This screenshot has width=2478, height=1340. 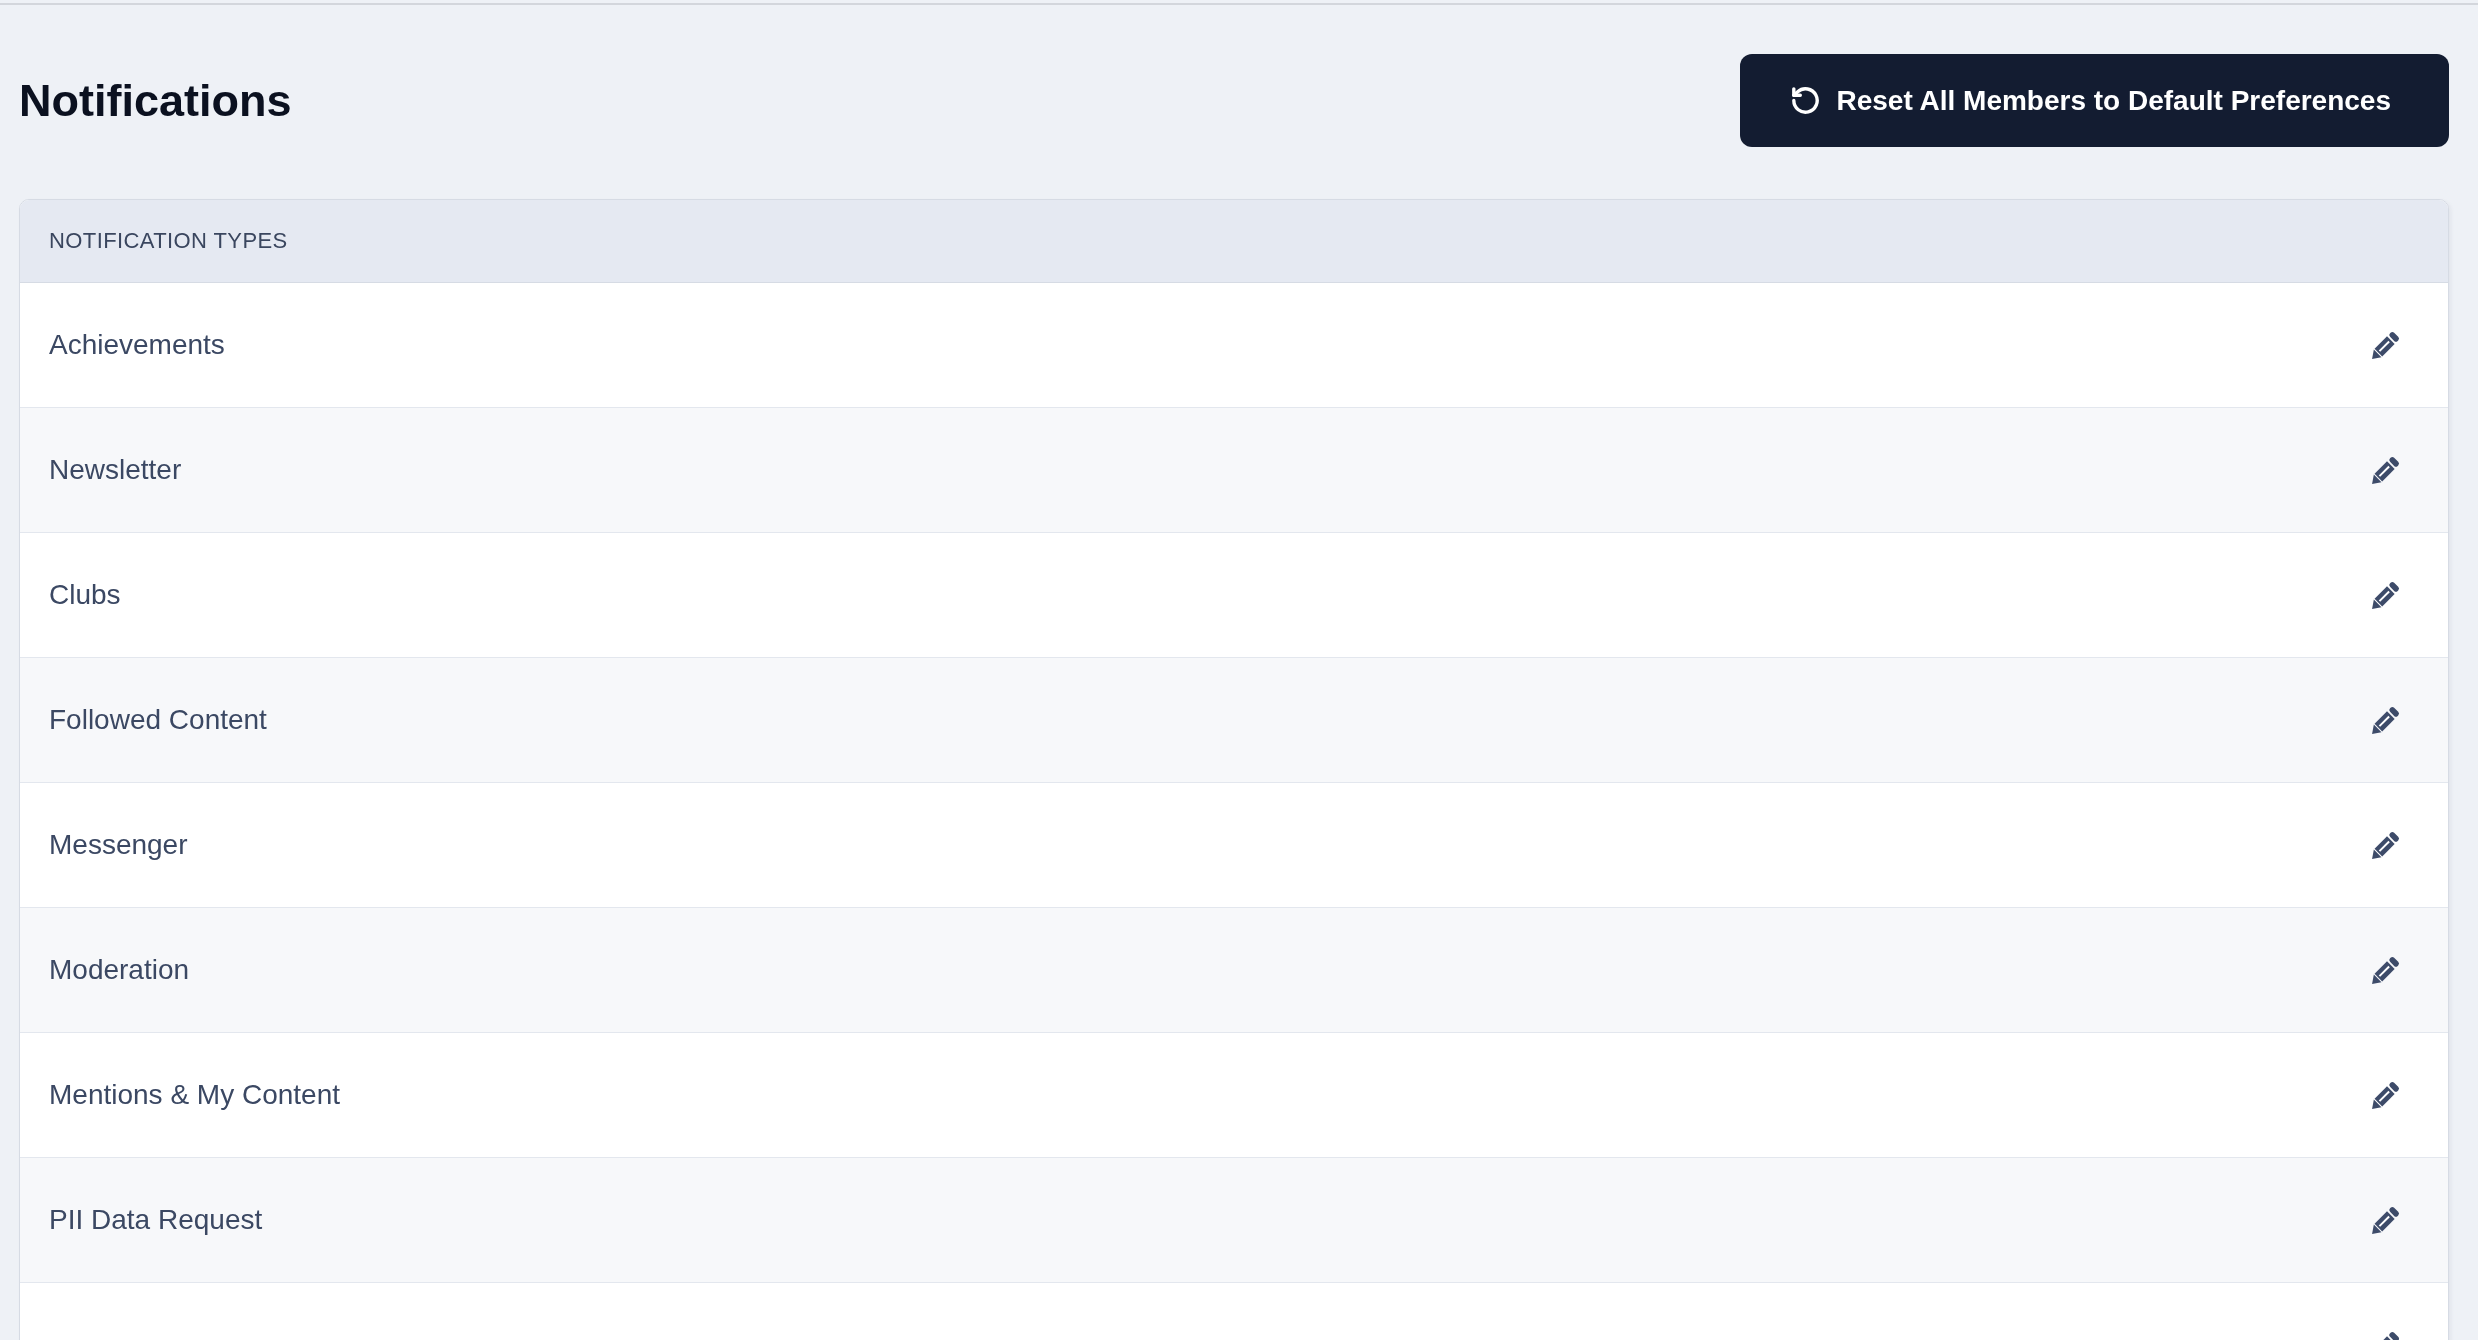 What do you see at coordinates (155, 100) in the screenshot?
I see `page-title: Notifications` at bounding box center [155, 100].